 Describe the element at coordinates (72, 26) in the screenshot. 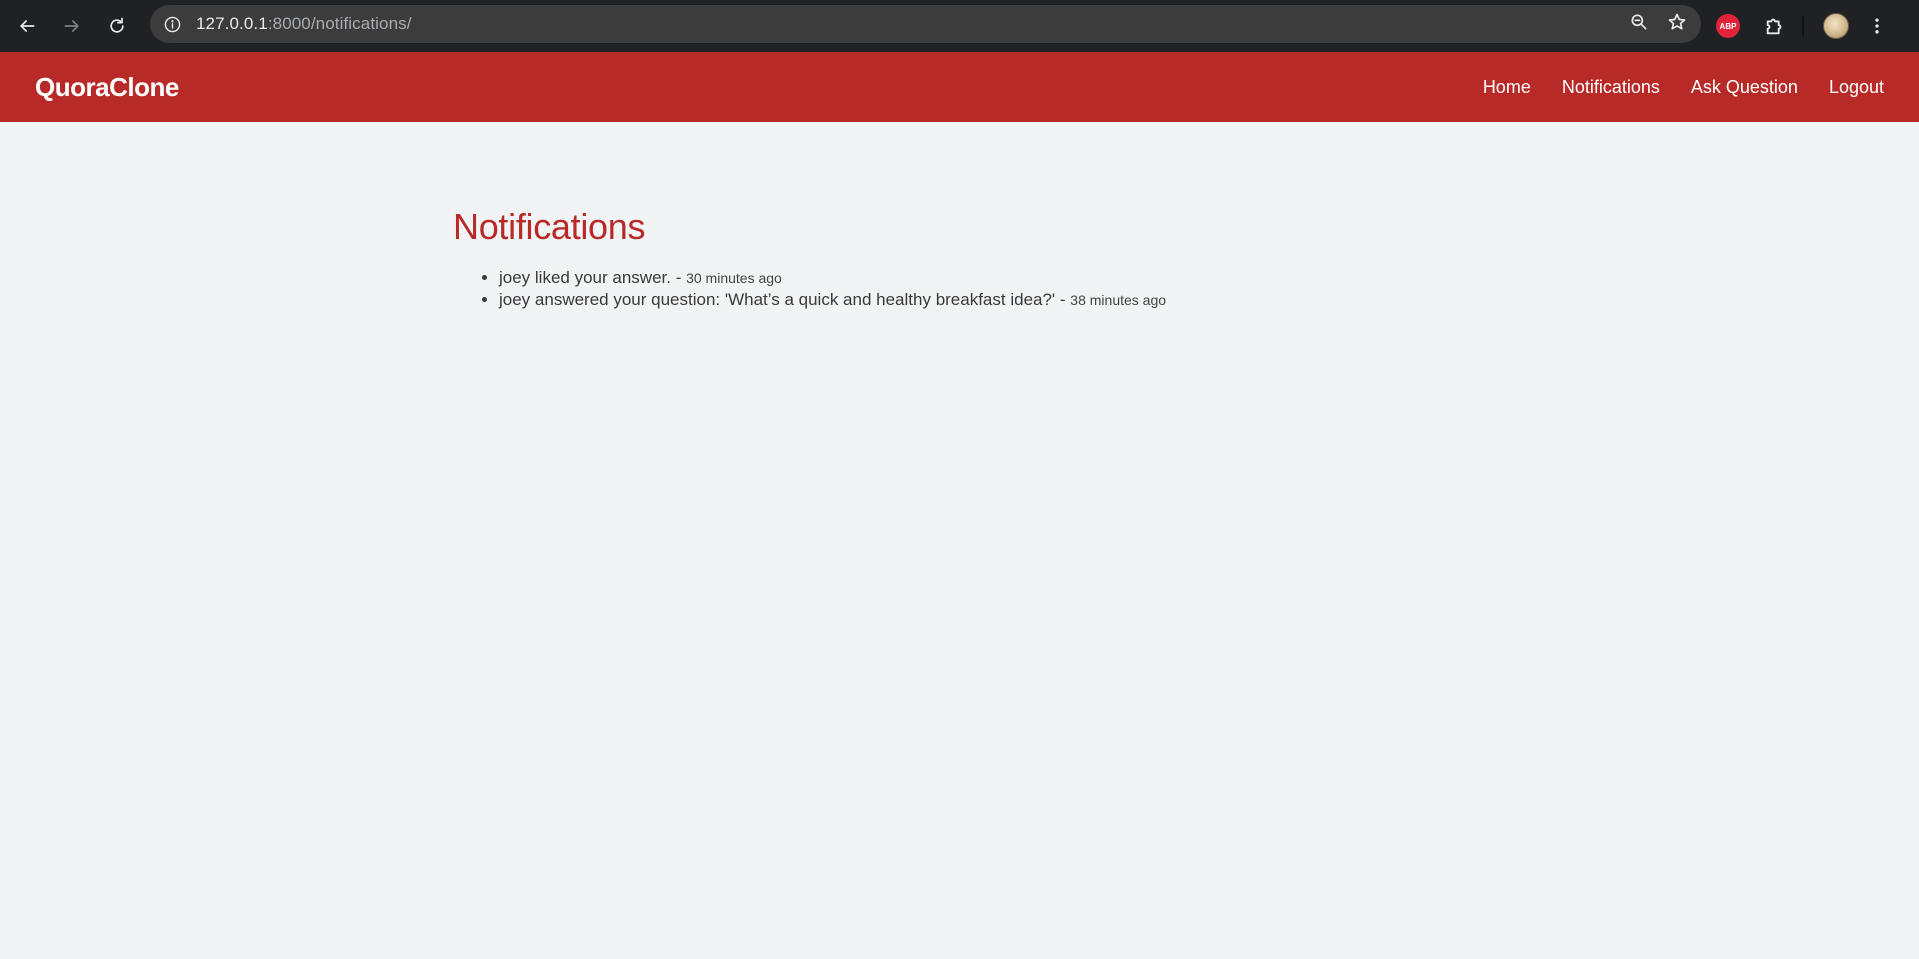

I see `forward-arrow-icon` at that location.